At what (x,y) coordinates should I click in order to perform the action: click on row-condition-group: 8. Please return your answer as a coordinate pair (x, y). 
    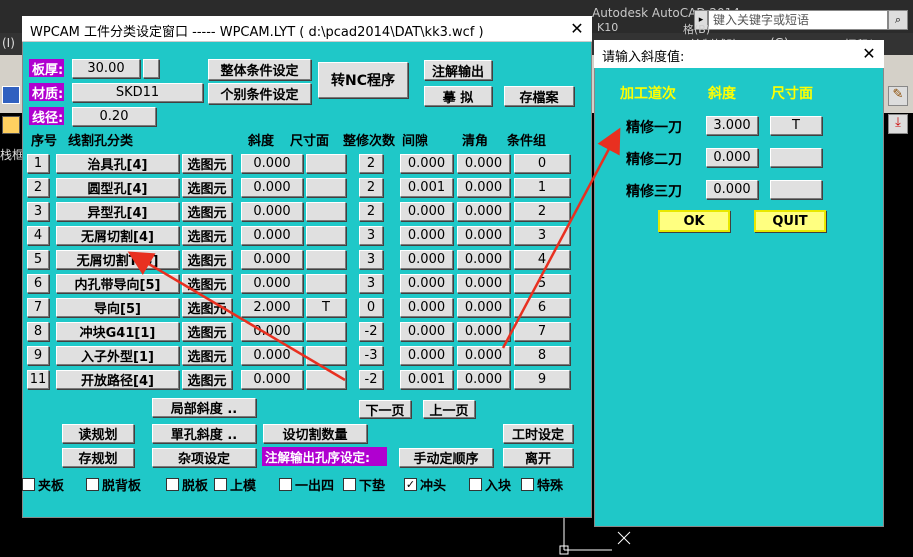
    Looking at the image, I should click on (542, 355).